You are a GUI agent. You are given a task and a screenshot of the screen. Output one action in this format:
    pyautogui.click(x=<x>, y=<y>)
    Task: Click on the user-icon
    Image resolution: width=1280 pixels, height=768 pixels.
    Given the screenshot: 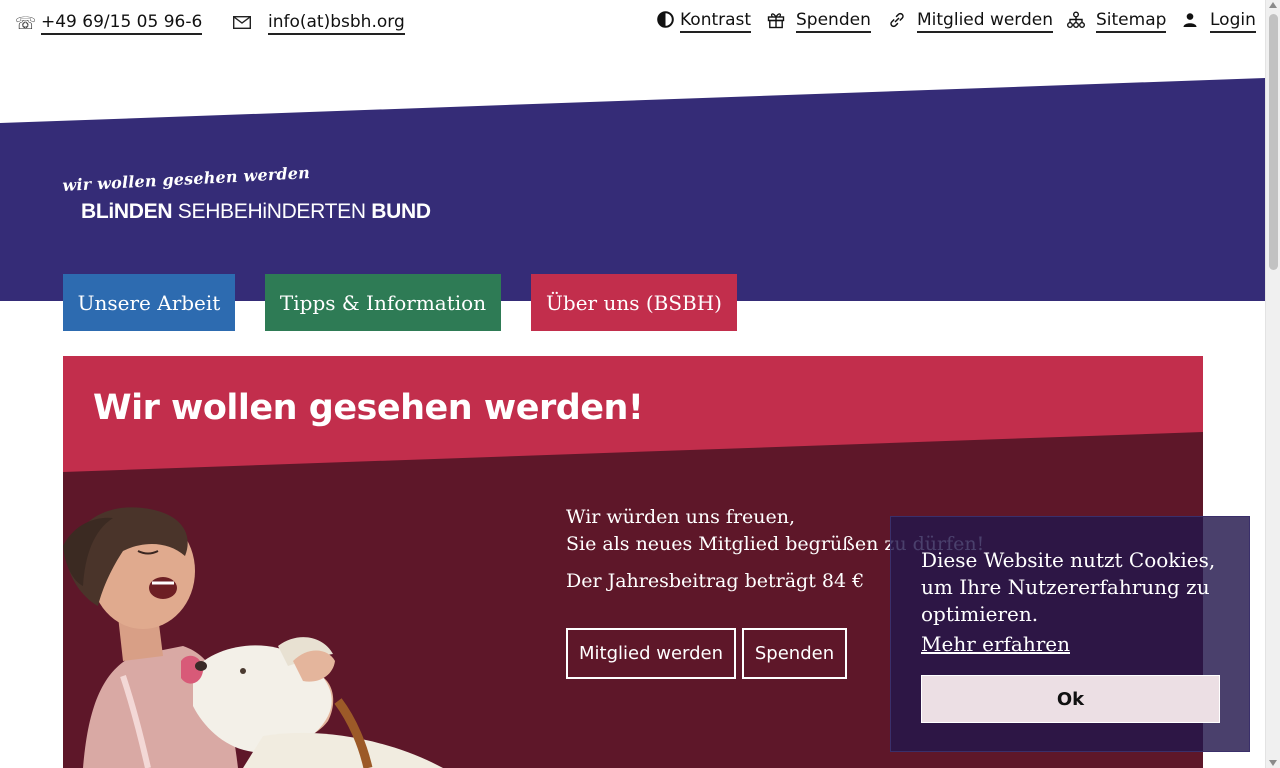 What is the action you would take?
    pyautogui.click(x=1190, y=22)
    